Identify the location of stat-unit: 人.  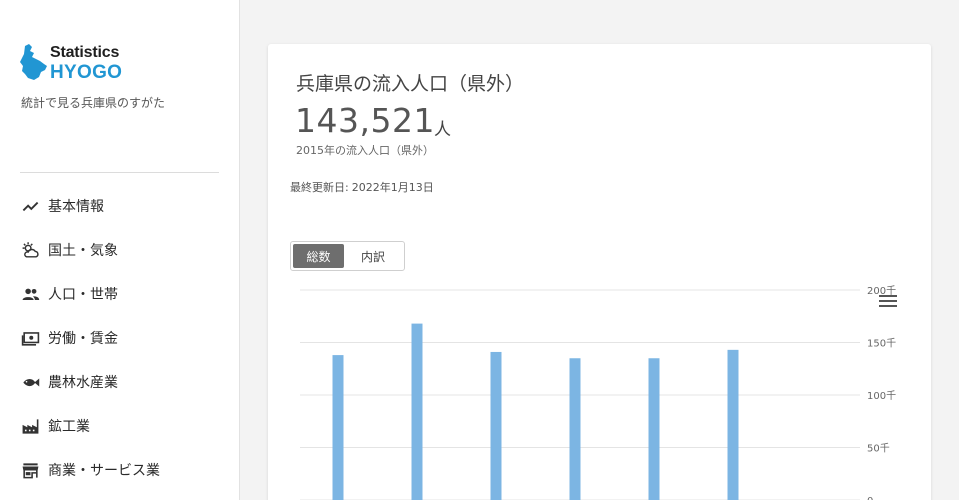
(442, 130).